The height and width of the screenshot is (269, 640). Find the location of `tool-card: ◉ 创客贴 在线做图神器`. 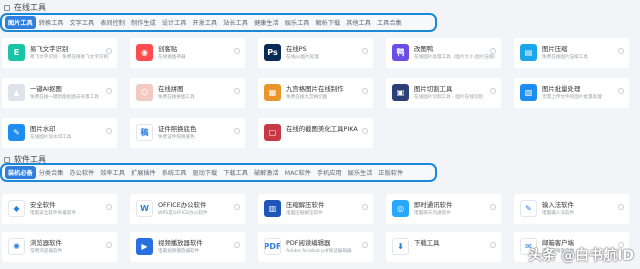

tool-card: ◉ 创客贴 在线做图神器 is located at coordinates (187, 53).